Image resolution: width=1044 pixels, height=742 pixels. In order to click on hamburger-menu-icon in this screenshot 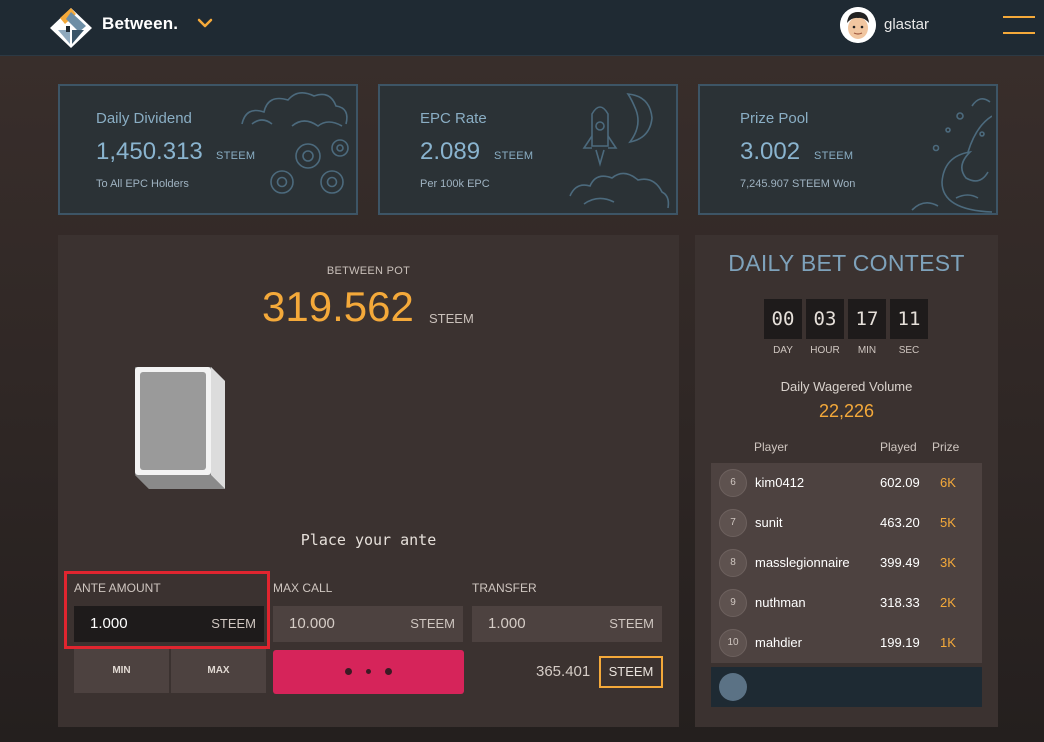, I will do `click(1019, 25)`.